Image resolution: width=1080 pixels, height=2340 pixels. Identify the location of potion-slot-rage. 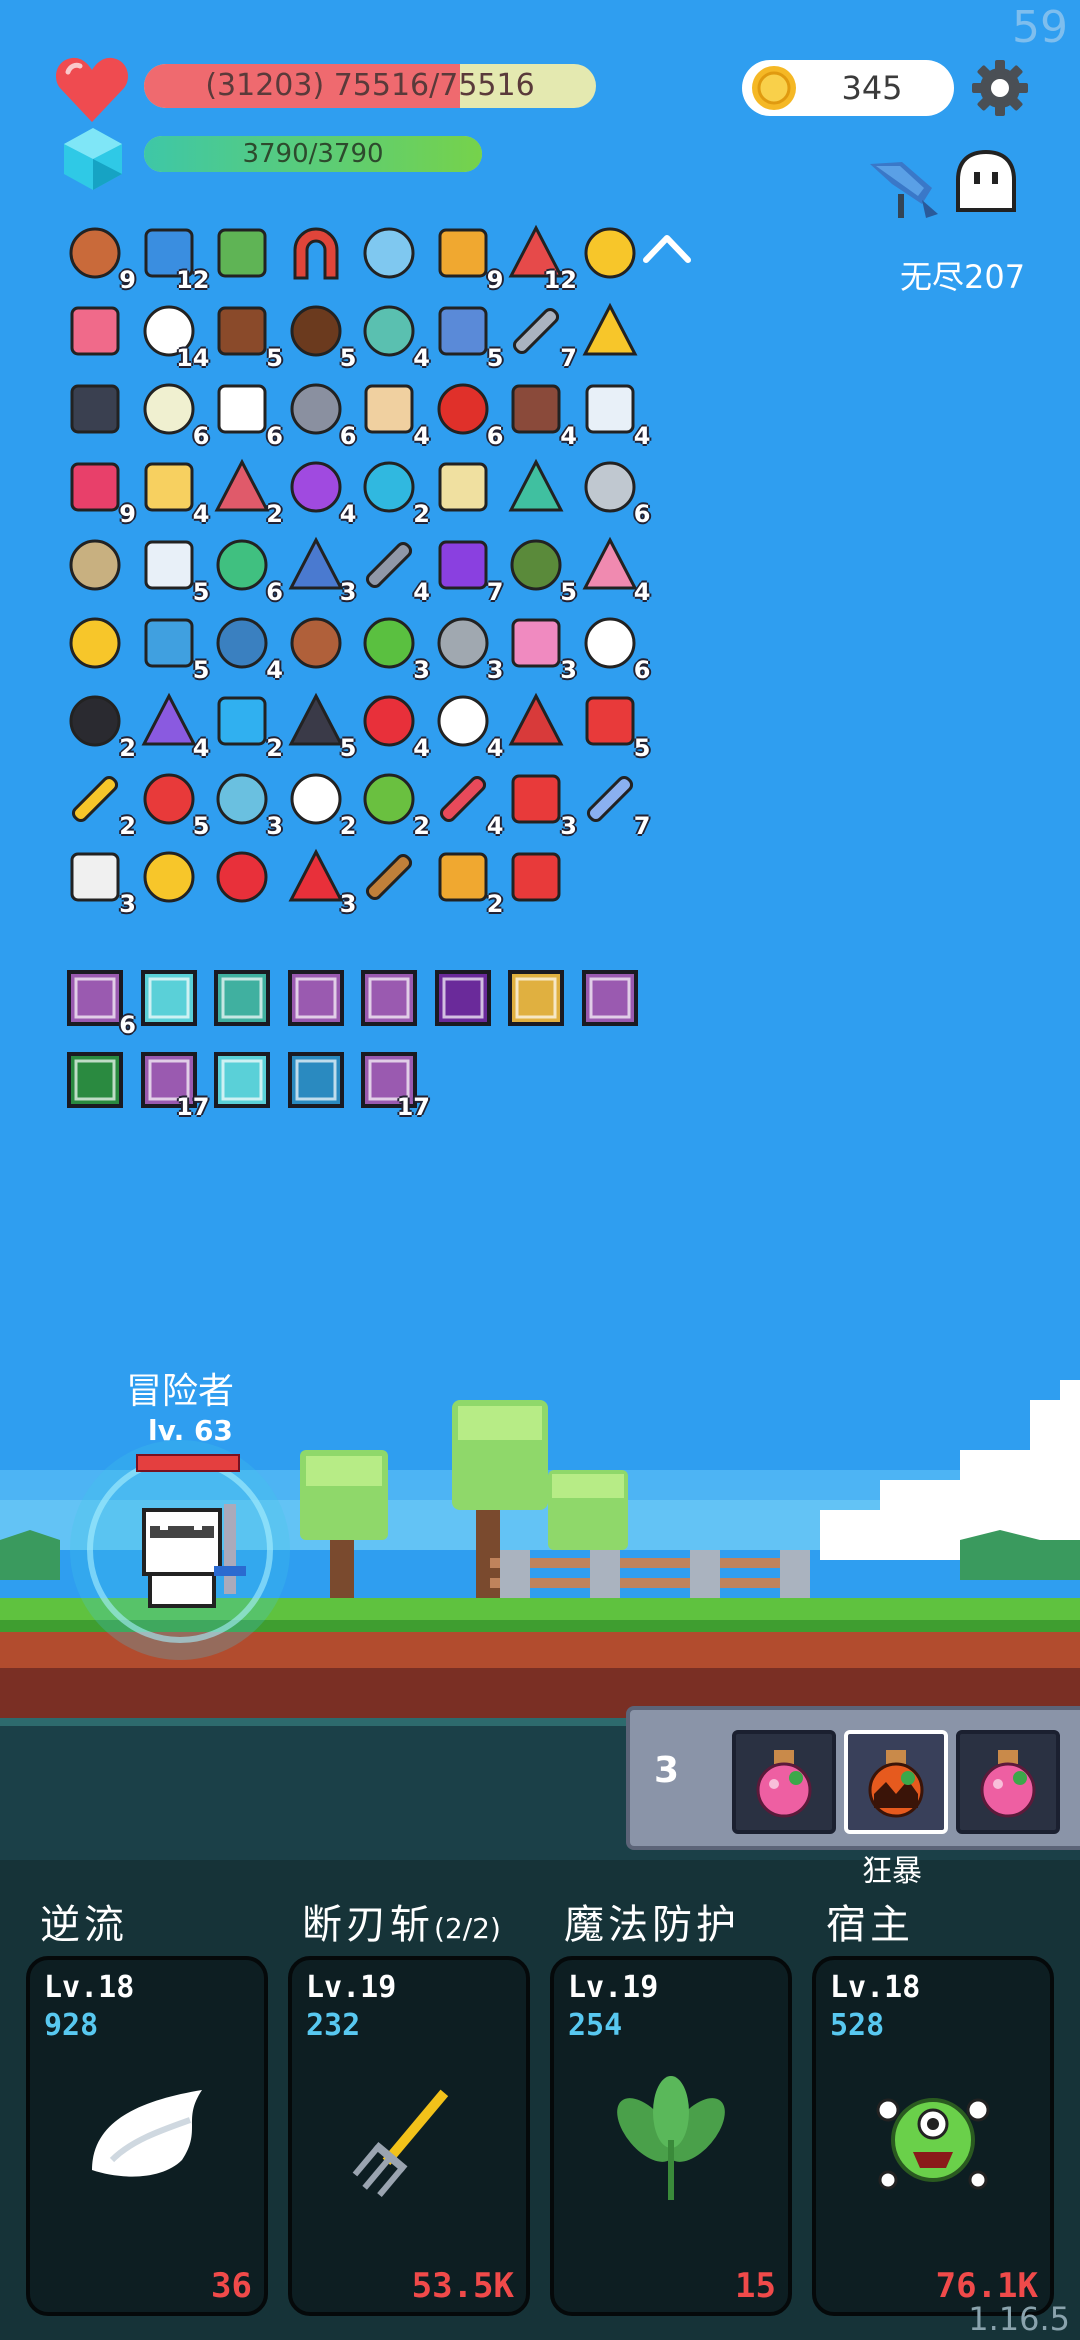
(896, 1782).